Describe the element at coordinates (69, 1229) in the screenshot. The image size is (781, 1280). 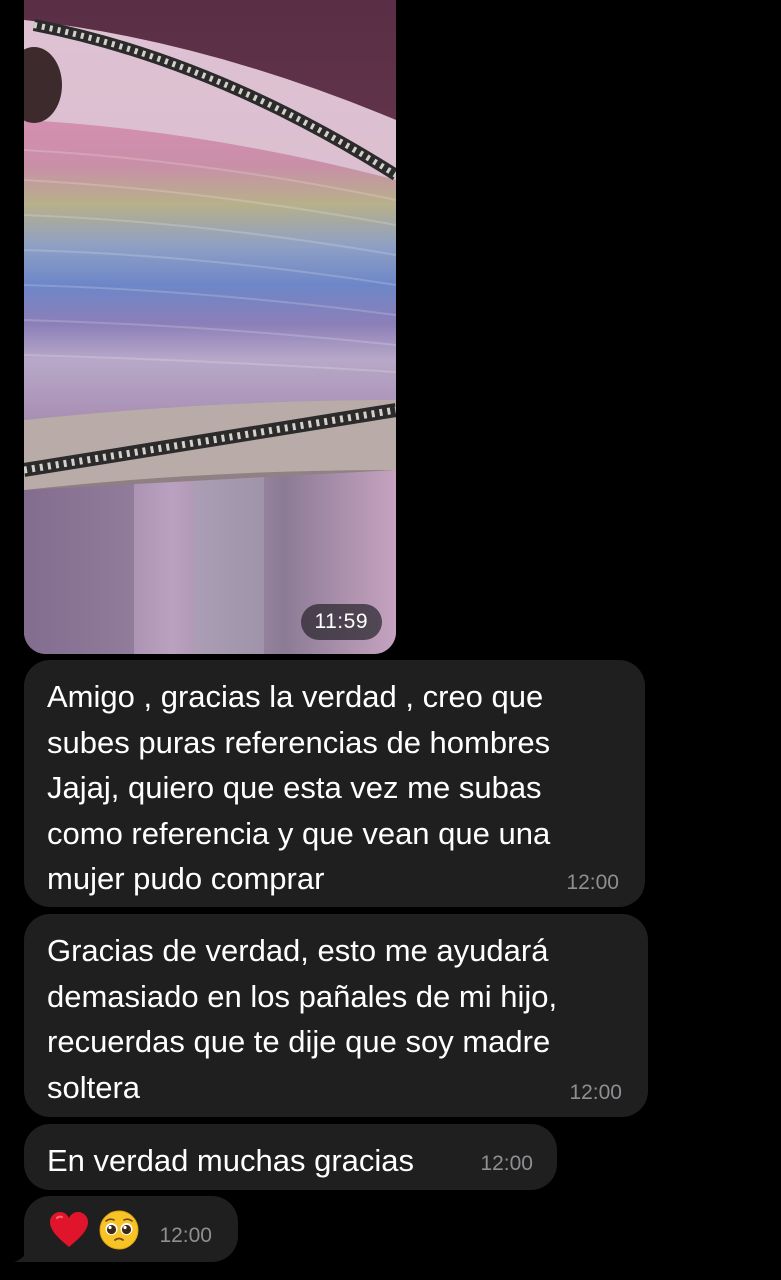
I see `heart-icon` at that location.